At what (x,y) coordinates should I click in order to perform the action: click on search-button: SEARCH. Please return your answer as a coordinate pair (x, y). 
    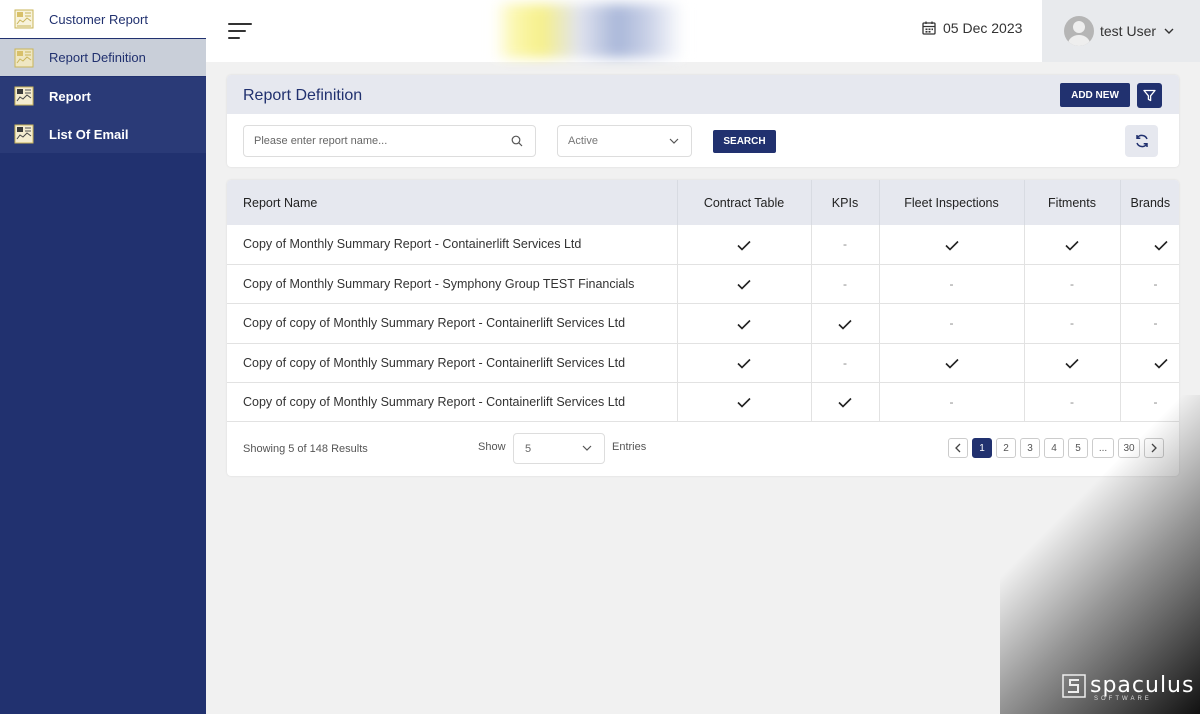
    Looking at the image, I should click on (744, 141).